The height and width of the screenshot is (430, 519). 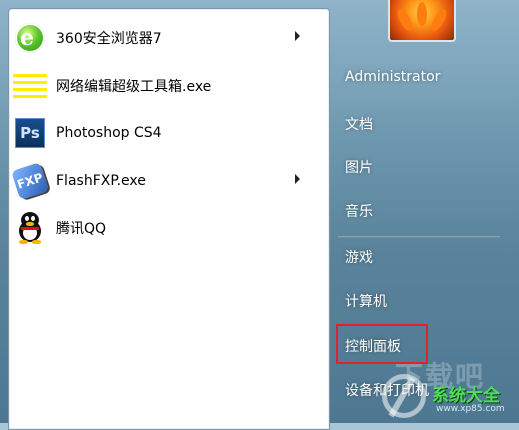 What do you see at coordinates (101, 181) in the screenshot?
I see `program-label: FlashFXP.exe` at bounding box center [101, 181].